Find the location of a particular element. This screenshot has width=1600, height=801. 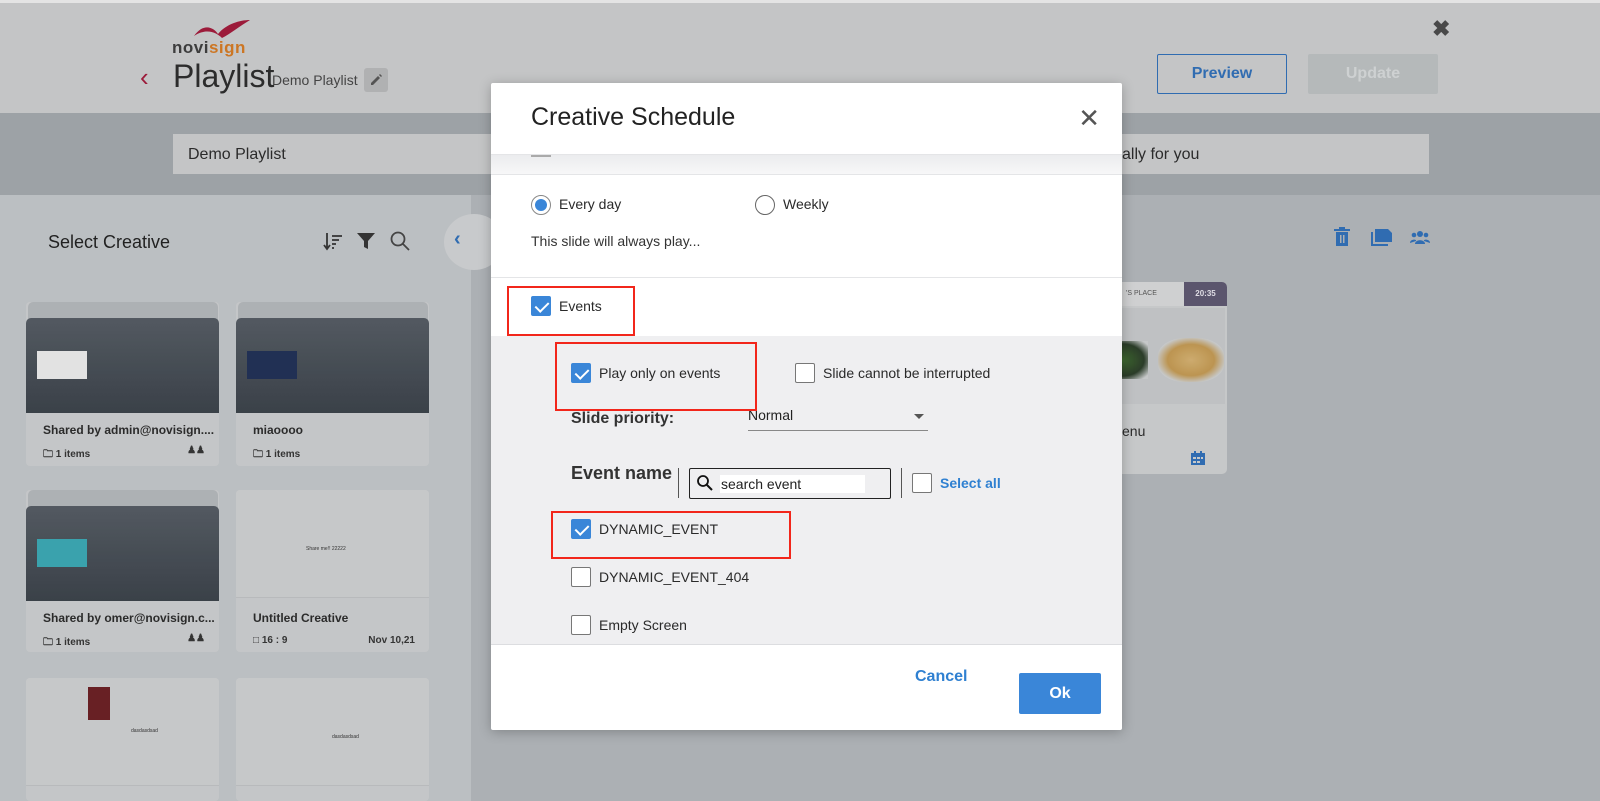

ok-button: Ok is located at coordinates (1060, 693).